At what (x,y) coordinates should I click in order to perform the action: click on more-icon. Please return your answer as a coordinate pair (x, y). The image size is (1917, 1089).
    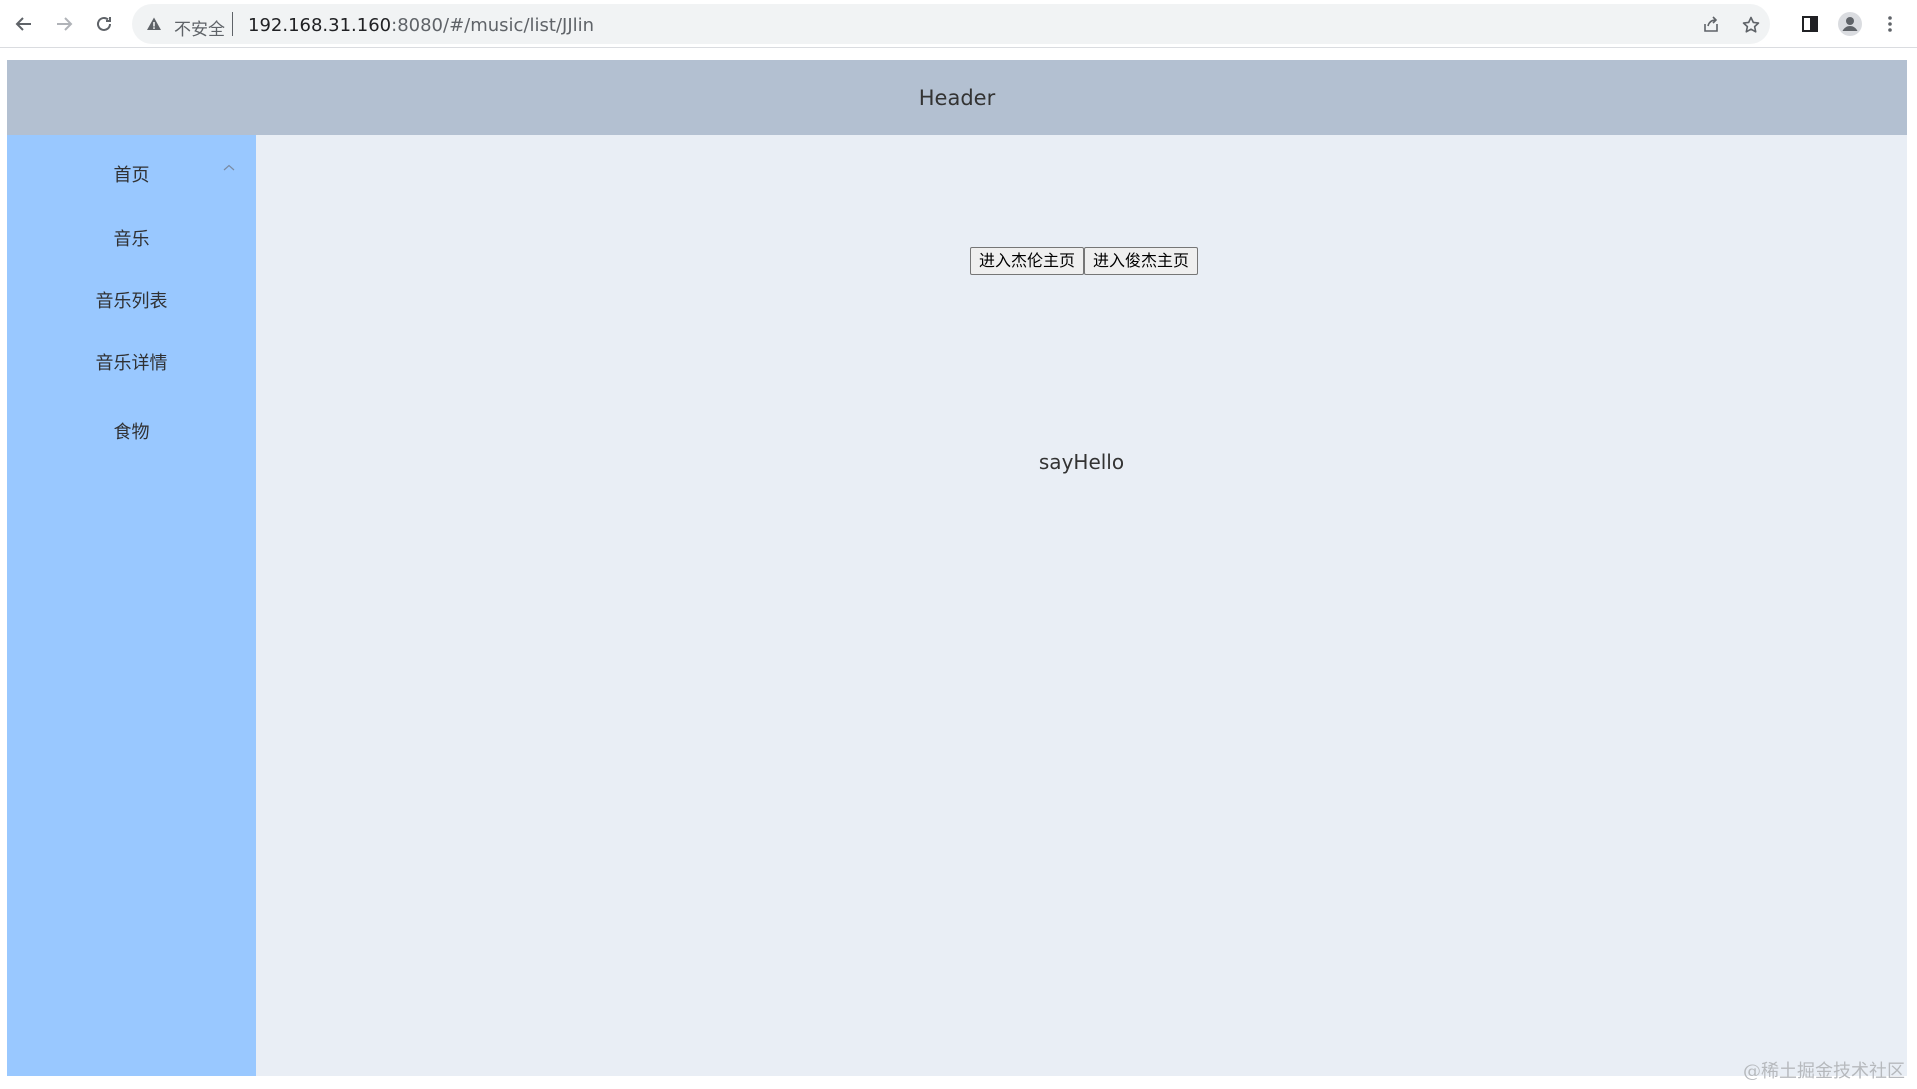
    Looking at the image, I should click on (1890, 24).